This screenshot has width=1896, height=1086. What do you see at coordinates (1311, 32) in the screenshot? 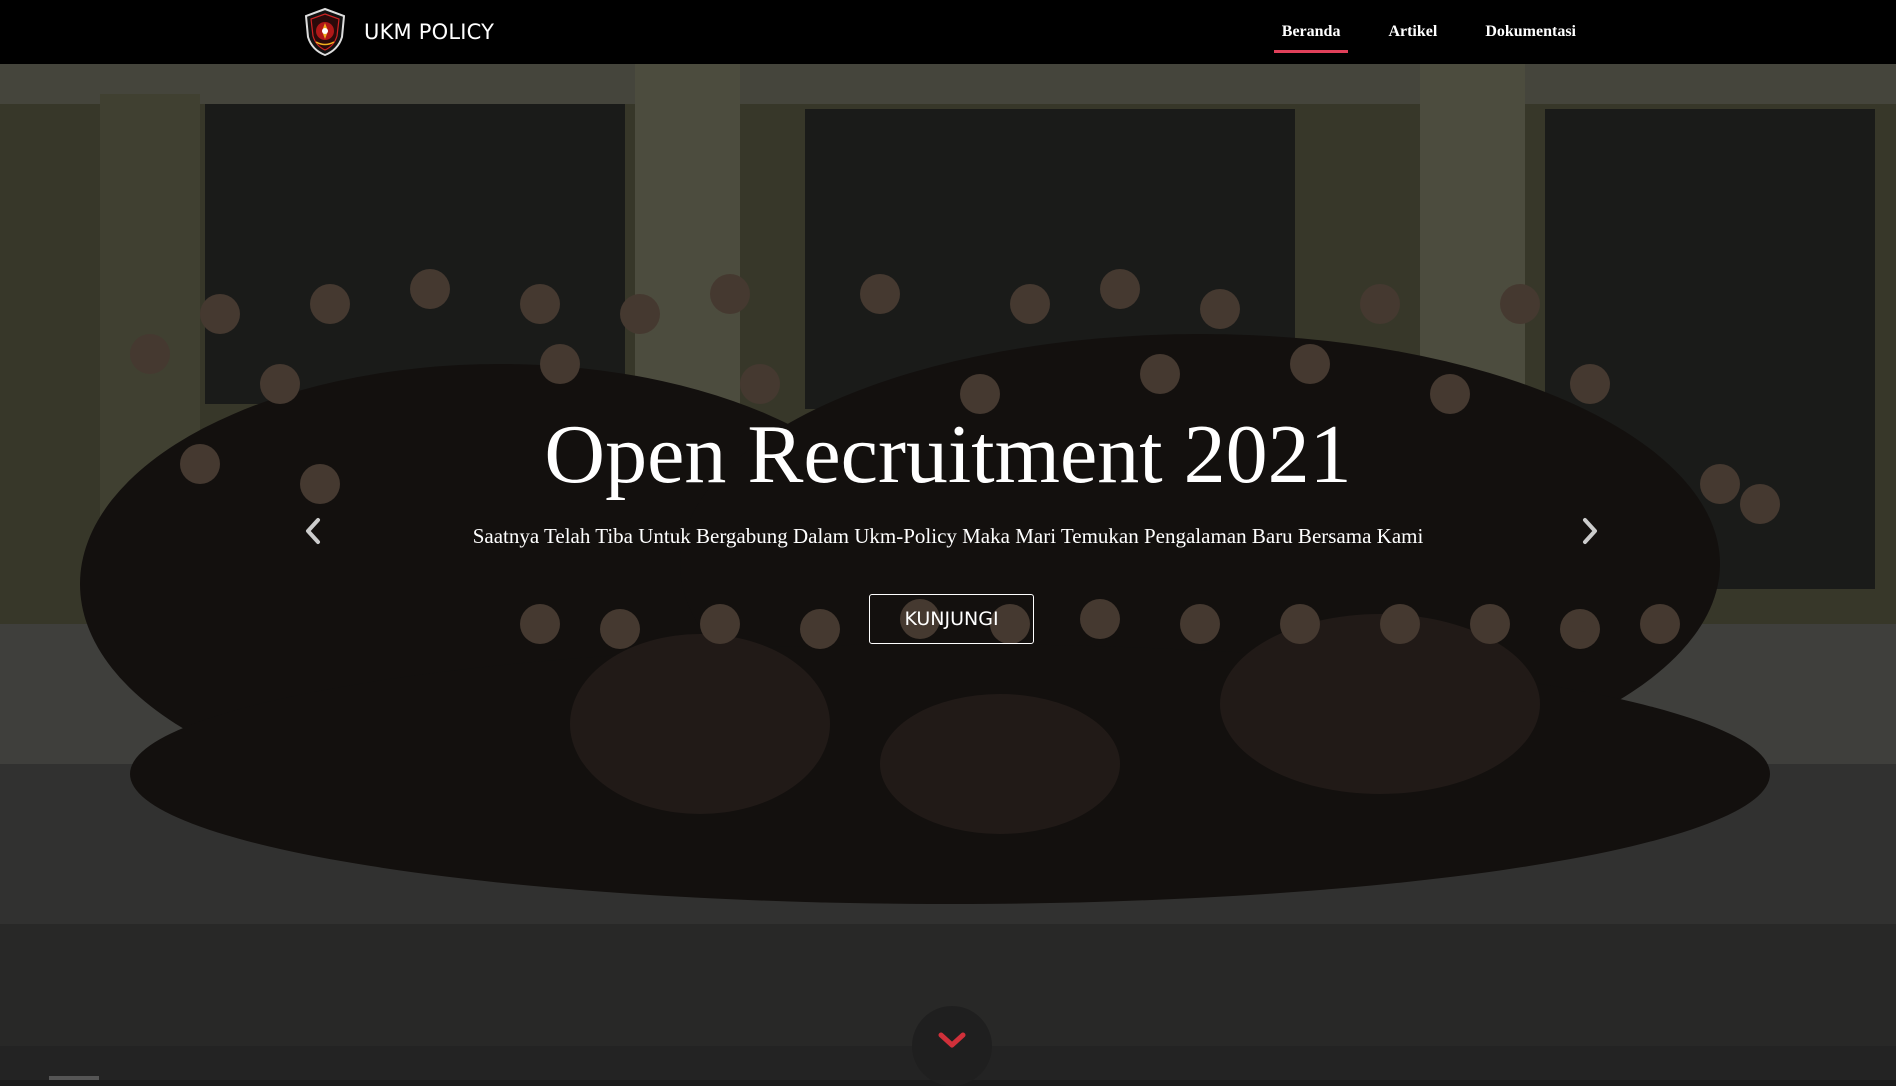
I see `nav-item-beranda: Beranda` at bounding box center [1311, 32].